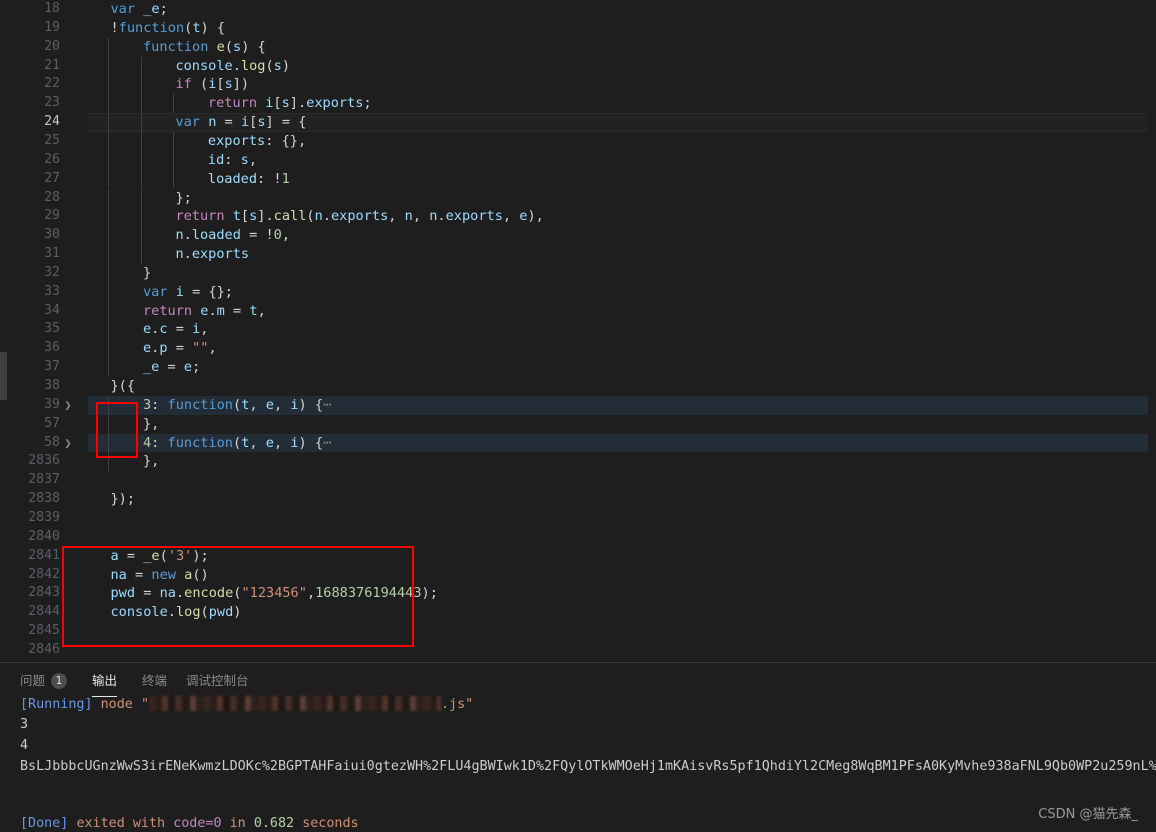 This screenshot has height=832, width=1156. Describe the element at coordinates (52, 84) in the screenshot. I see `line-number: 22` at that location.